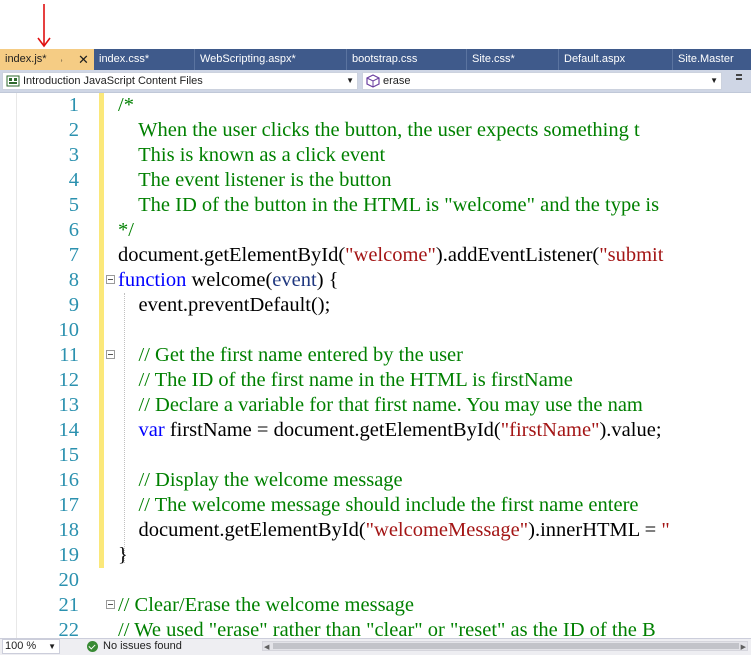 This screenshot has height=655, width=751. Describe the element at coordinates (224, 305) in the screenshot. I see `code-text: event.preventDefault();` at that location.